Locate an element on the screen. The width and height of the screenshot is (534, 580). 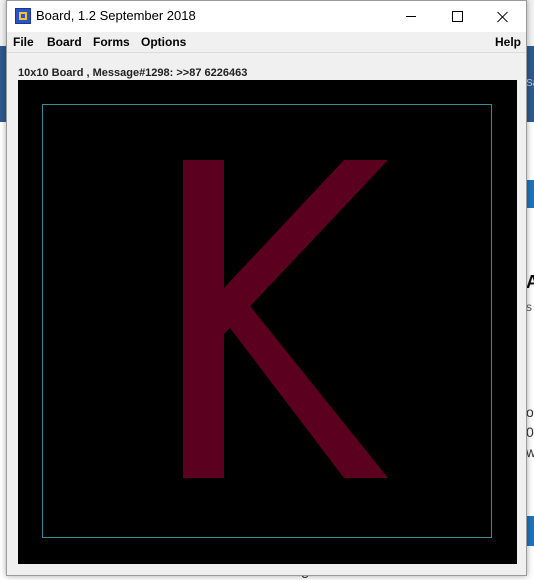
maximize-icon is located at coordinates (457, 16).